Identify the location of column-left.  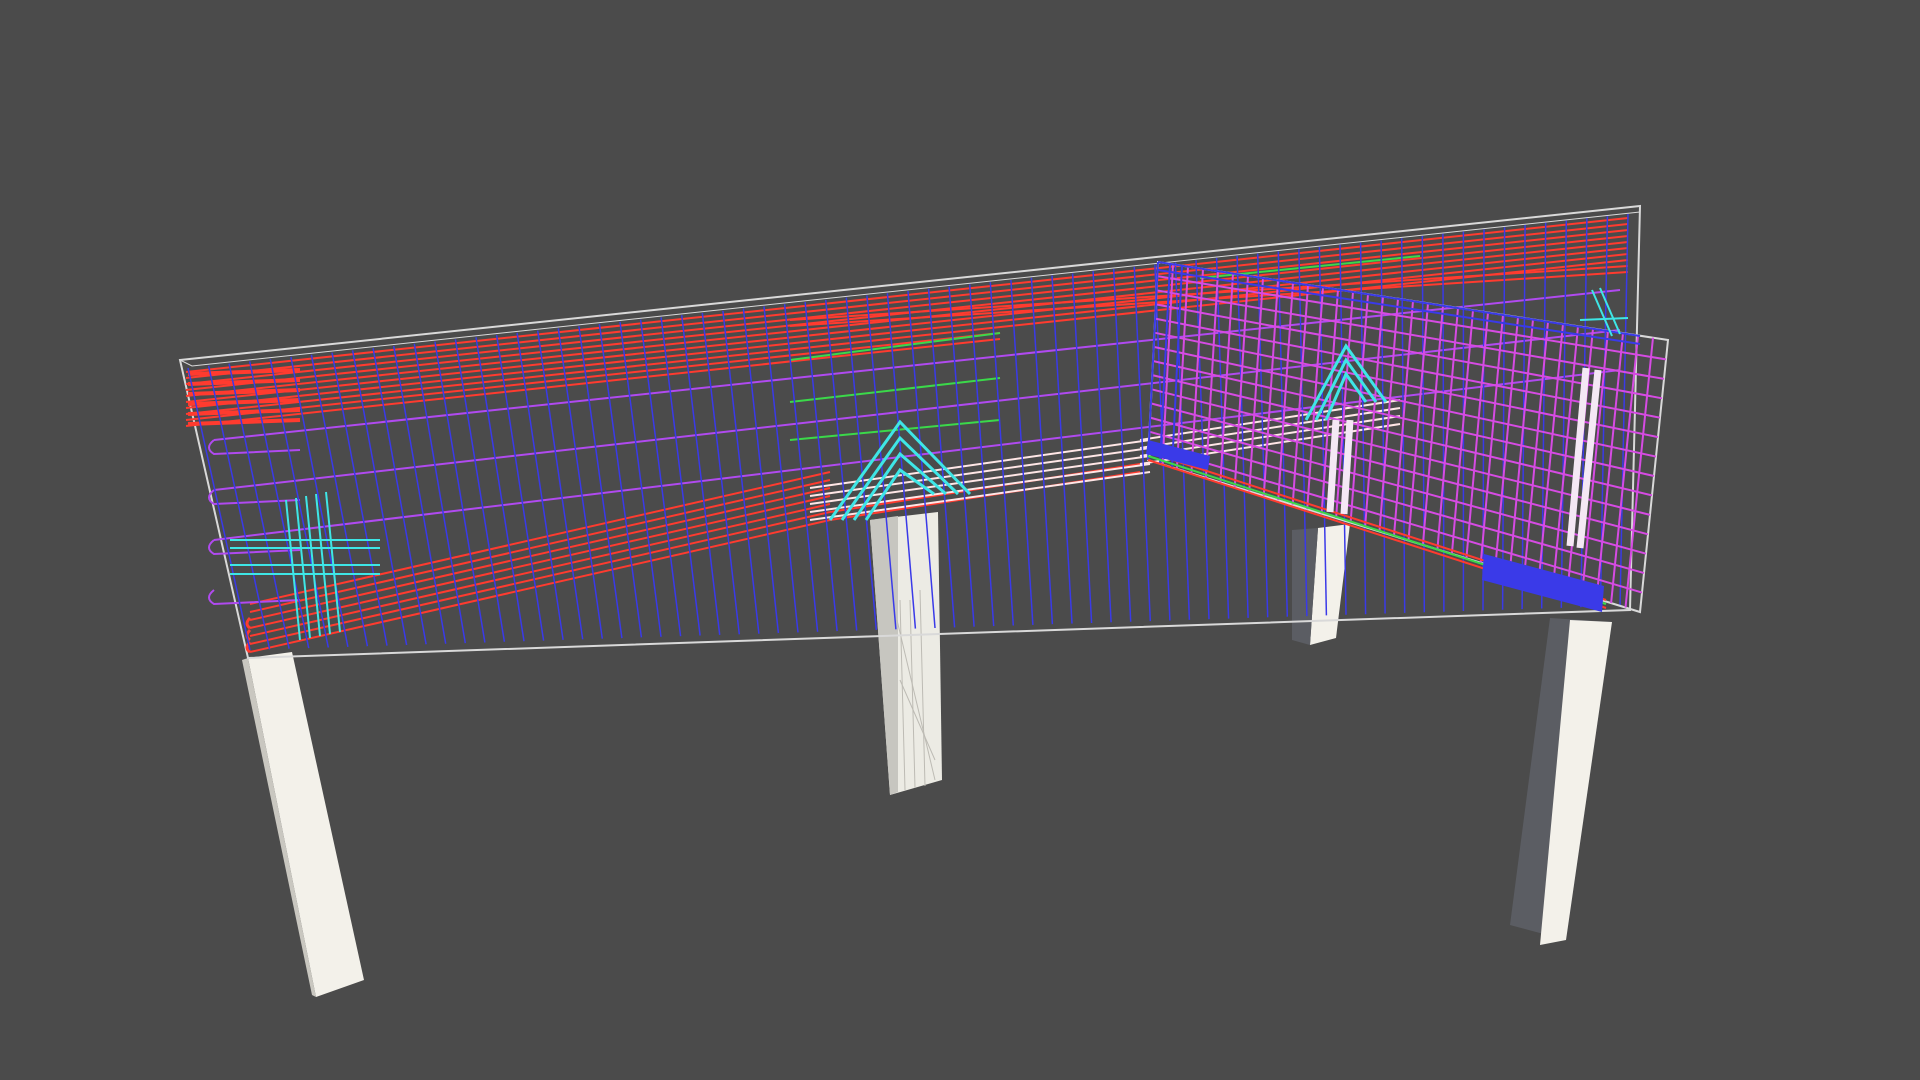
(303, 824).